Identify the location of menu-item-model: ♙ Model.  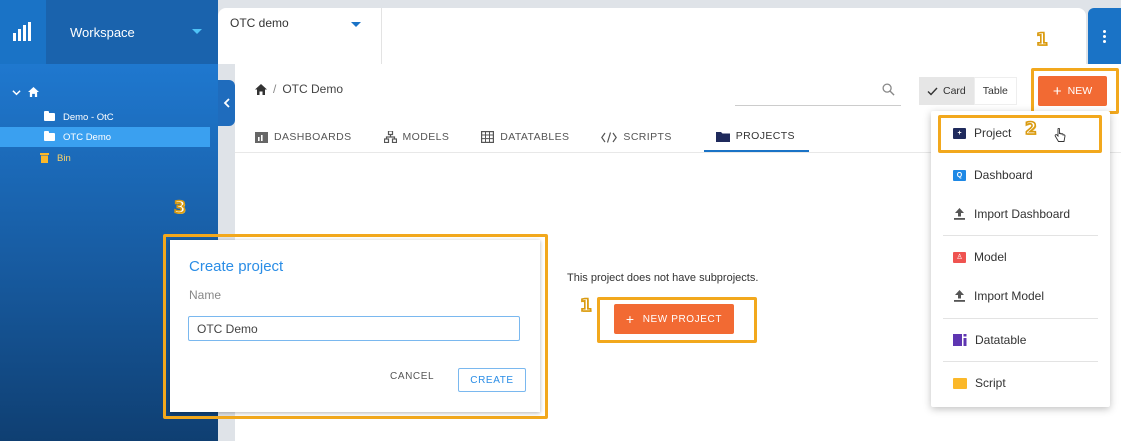
(1020, 257).